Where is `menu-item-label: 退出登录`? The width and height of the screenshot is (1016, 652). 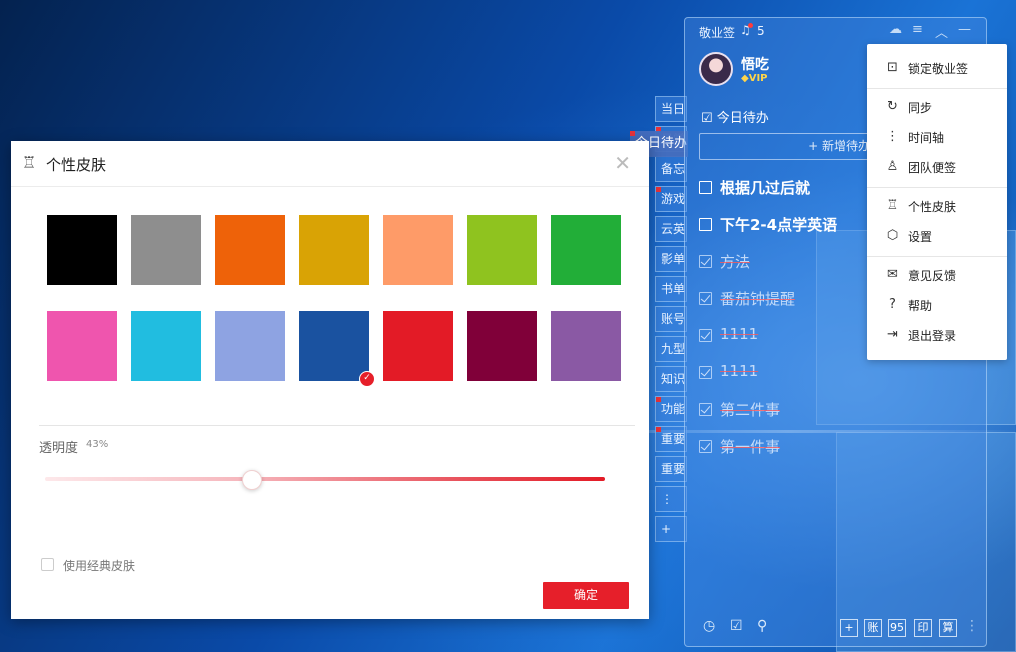 menu-item-label: 退出登录 is located at coordinates (932, 336).